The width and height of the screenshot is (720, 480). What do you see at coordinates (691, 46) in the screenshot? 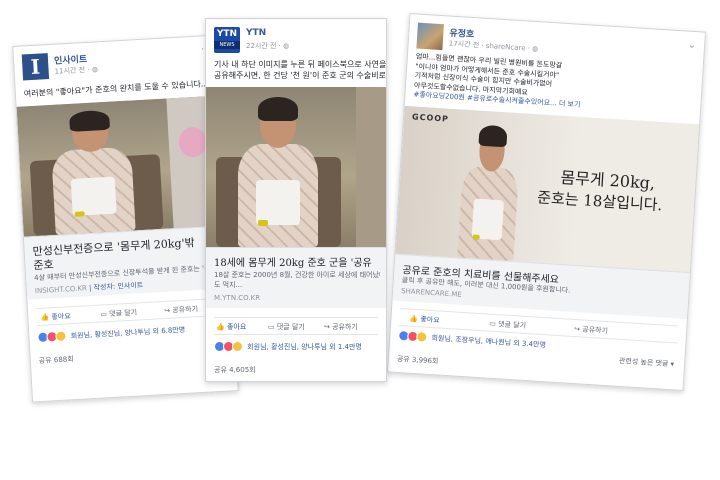
I see `chevron-down-icon: ⌄` at bounding box center [691, 46].